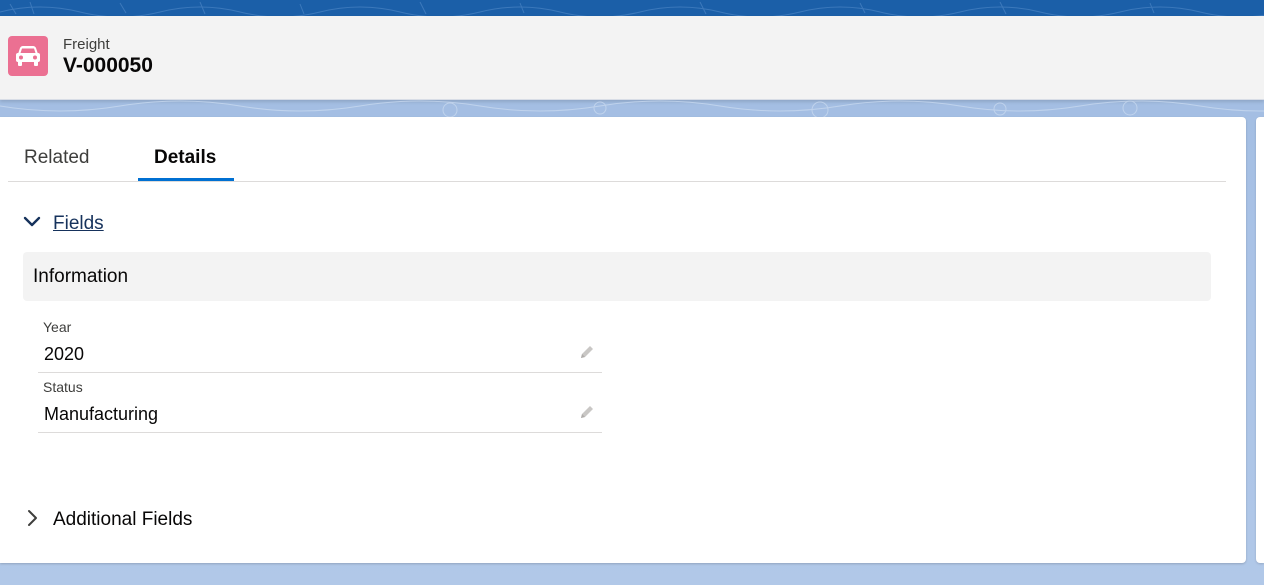  Describe the element at coordinates (28, 56) in the screenshot. I see `car-icon` at that location.